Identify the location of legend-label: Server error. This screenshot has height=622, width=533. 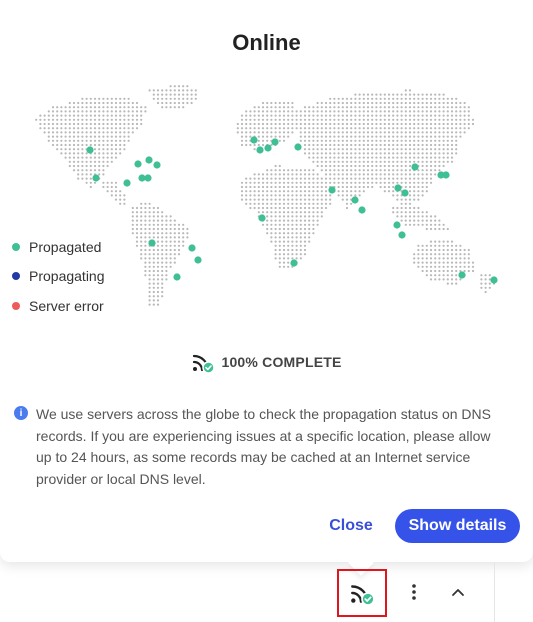
(66, 305).